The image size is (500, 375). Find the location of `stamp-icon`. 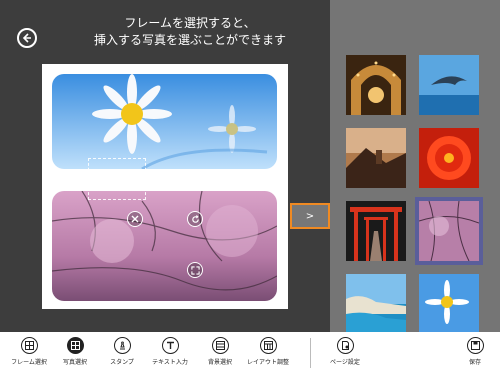

stamp-icon is located at coordinates (122, 345).